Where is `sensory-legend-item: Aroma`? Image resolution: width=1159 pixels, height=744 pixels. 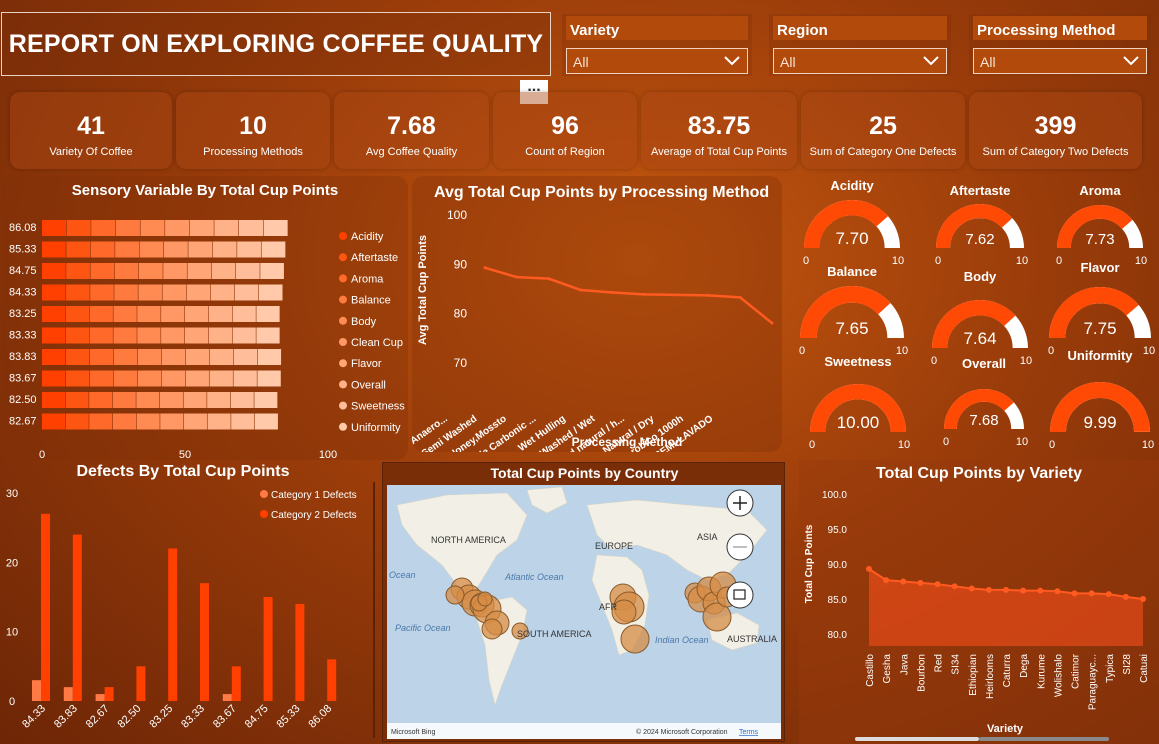
sensory-legend-item: Aroma is located at coordinates (367, 279).